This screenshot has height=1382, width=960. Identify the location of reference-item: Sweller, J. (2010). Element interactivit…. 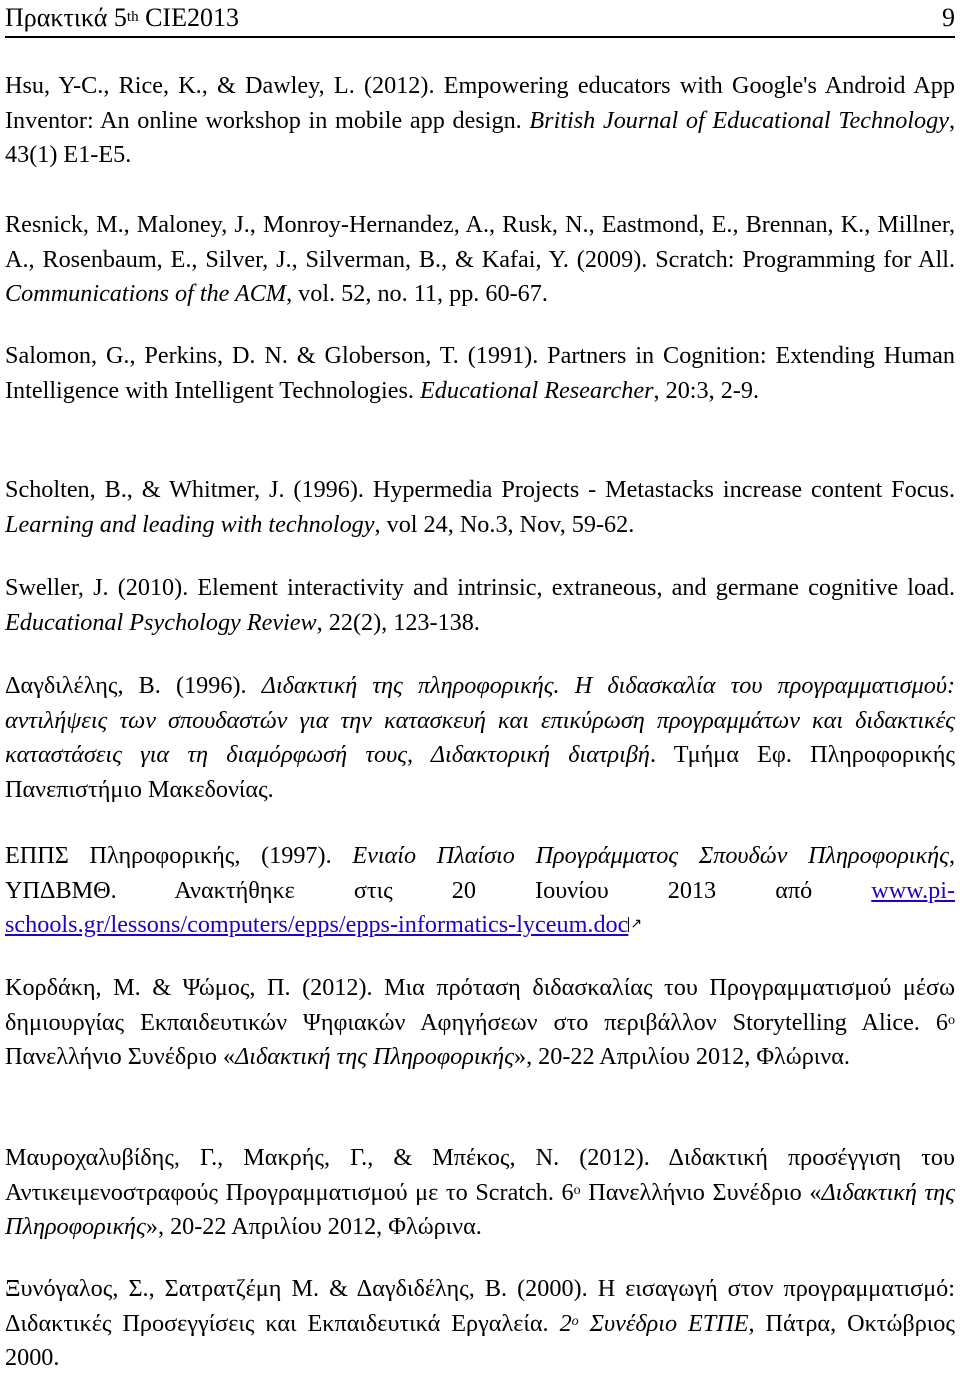
(480, 605).